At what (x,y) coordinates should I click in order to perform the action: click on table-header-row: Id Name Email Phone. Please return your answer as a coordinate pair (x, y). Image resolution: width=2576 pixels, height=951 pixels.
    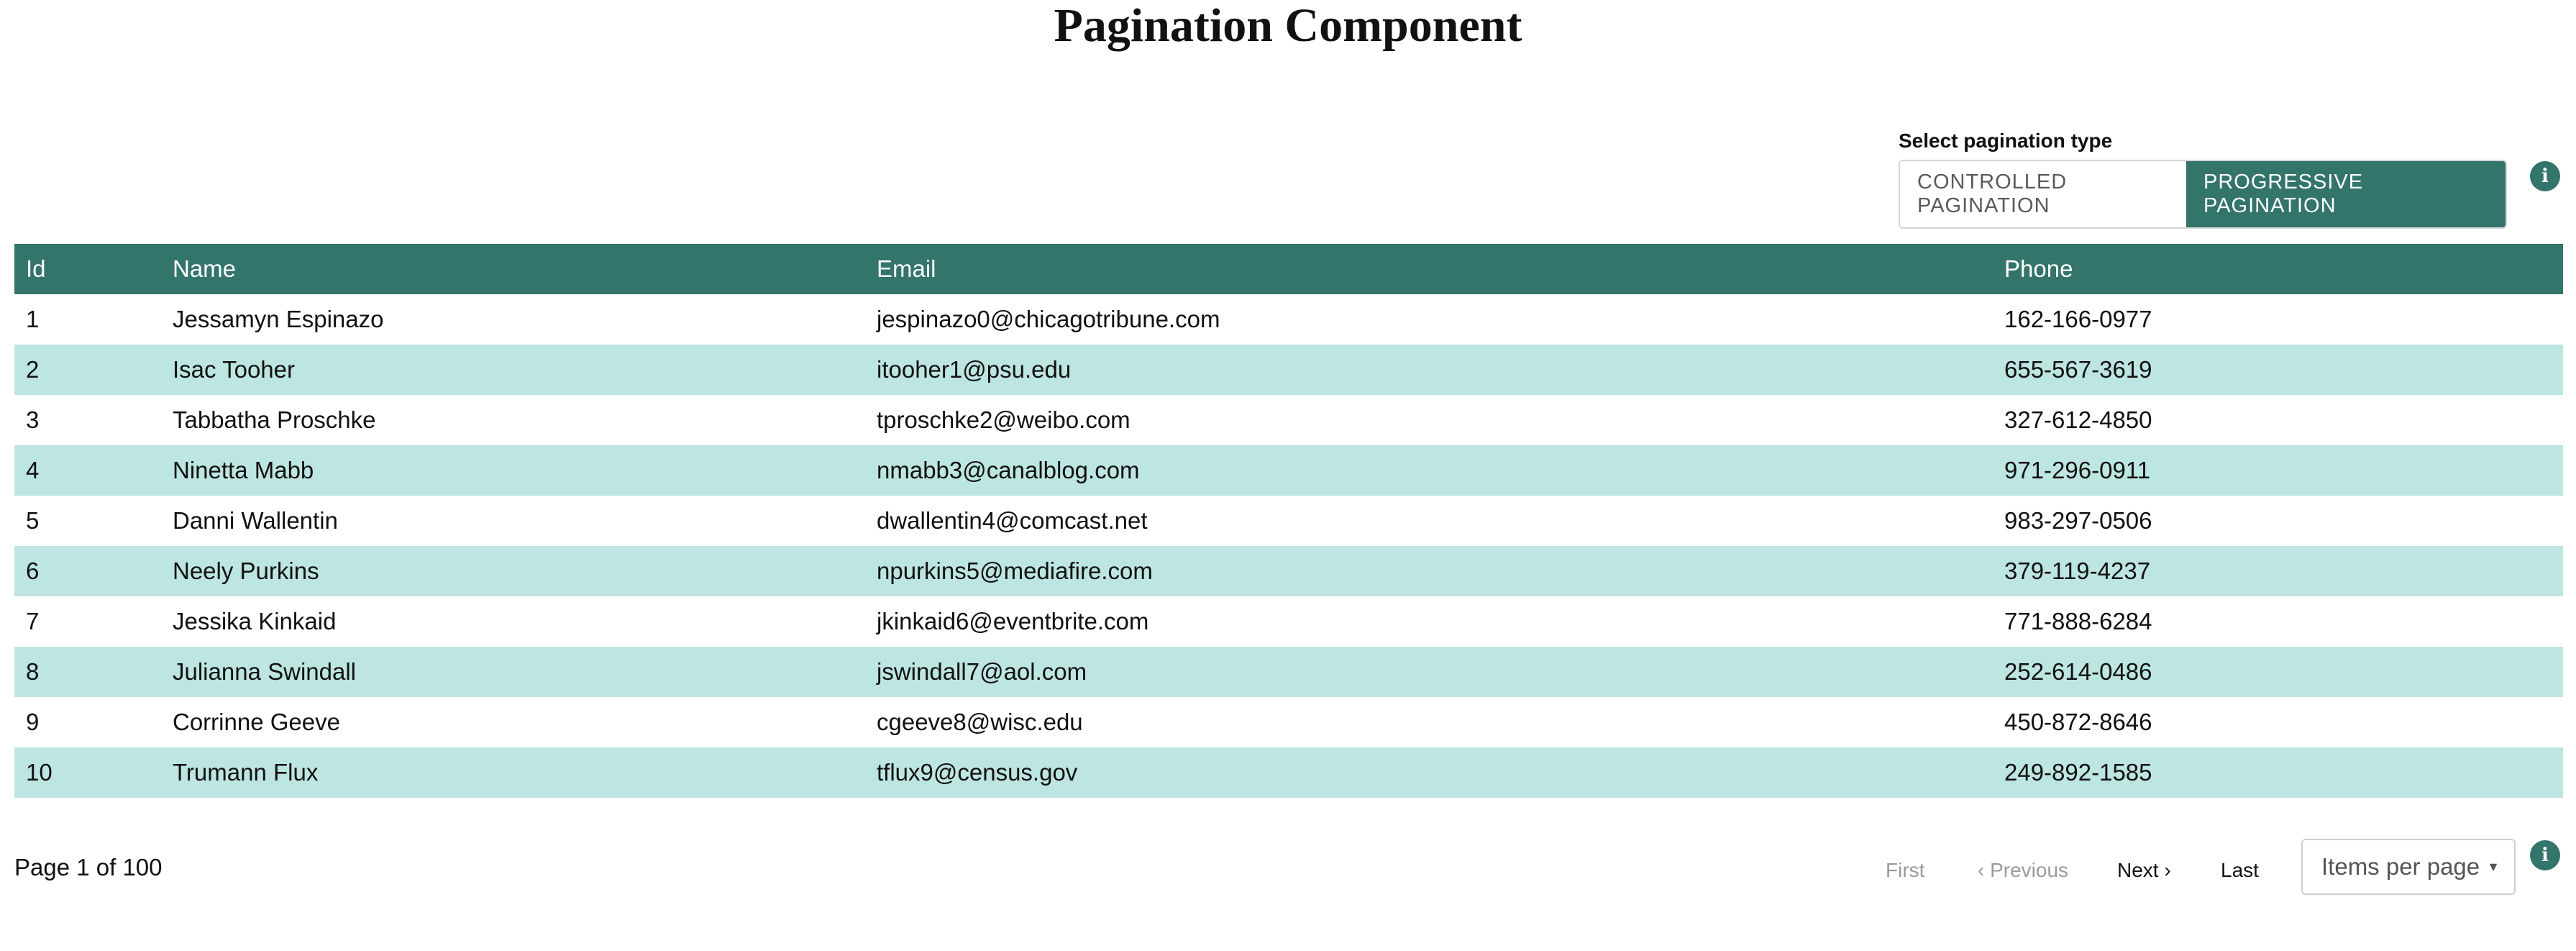
    Looking at the image, I should click on (1288, 269).